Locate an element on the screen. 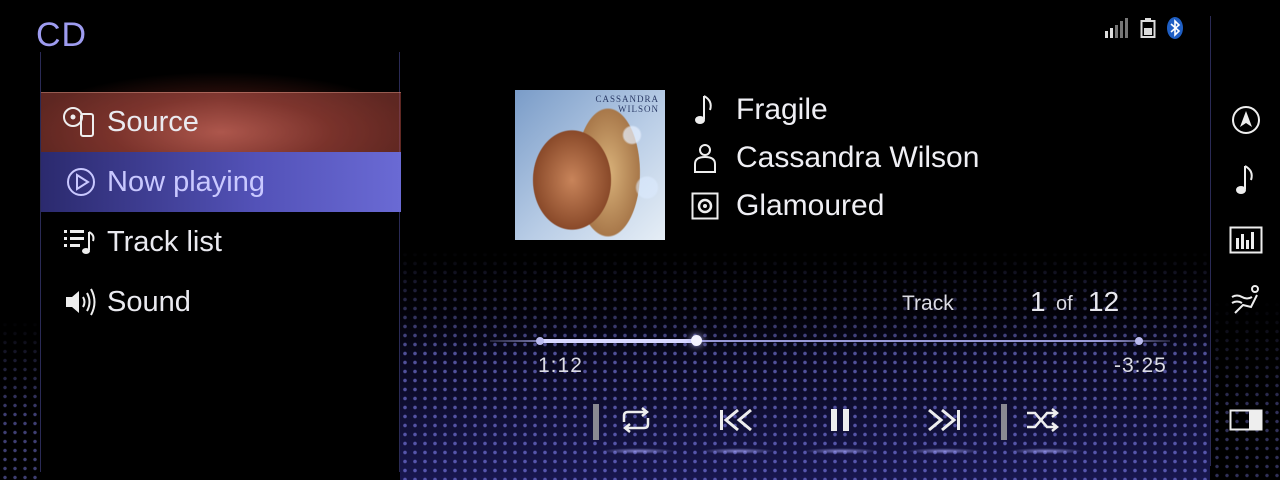 The image size is (1280, 480). track-label: Track is located at coordinates (928, 303).